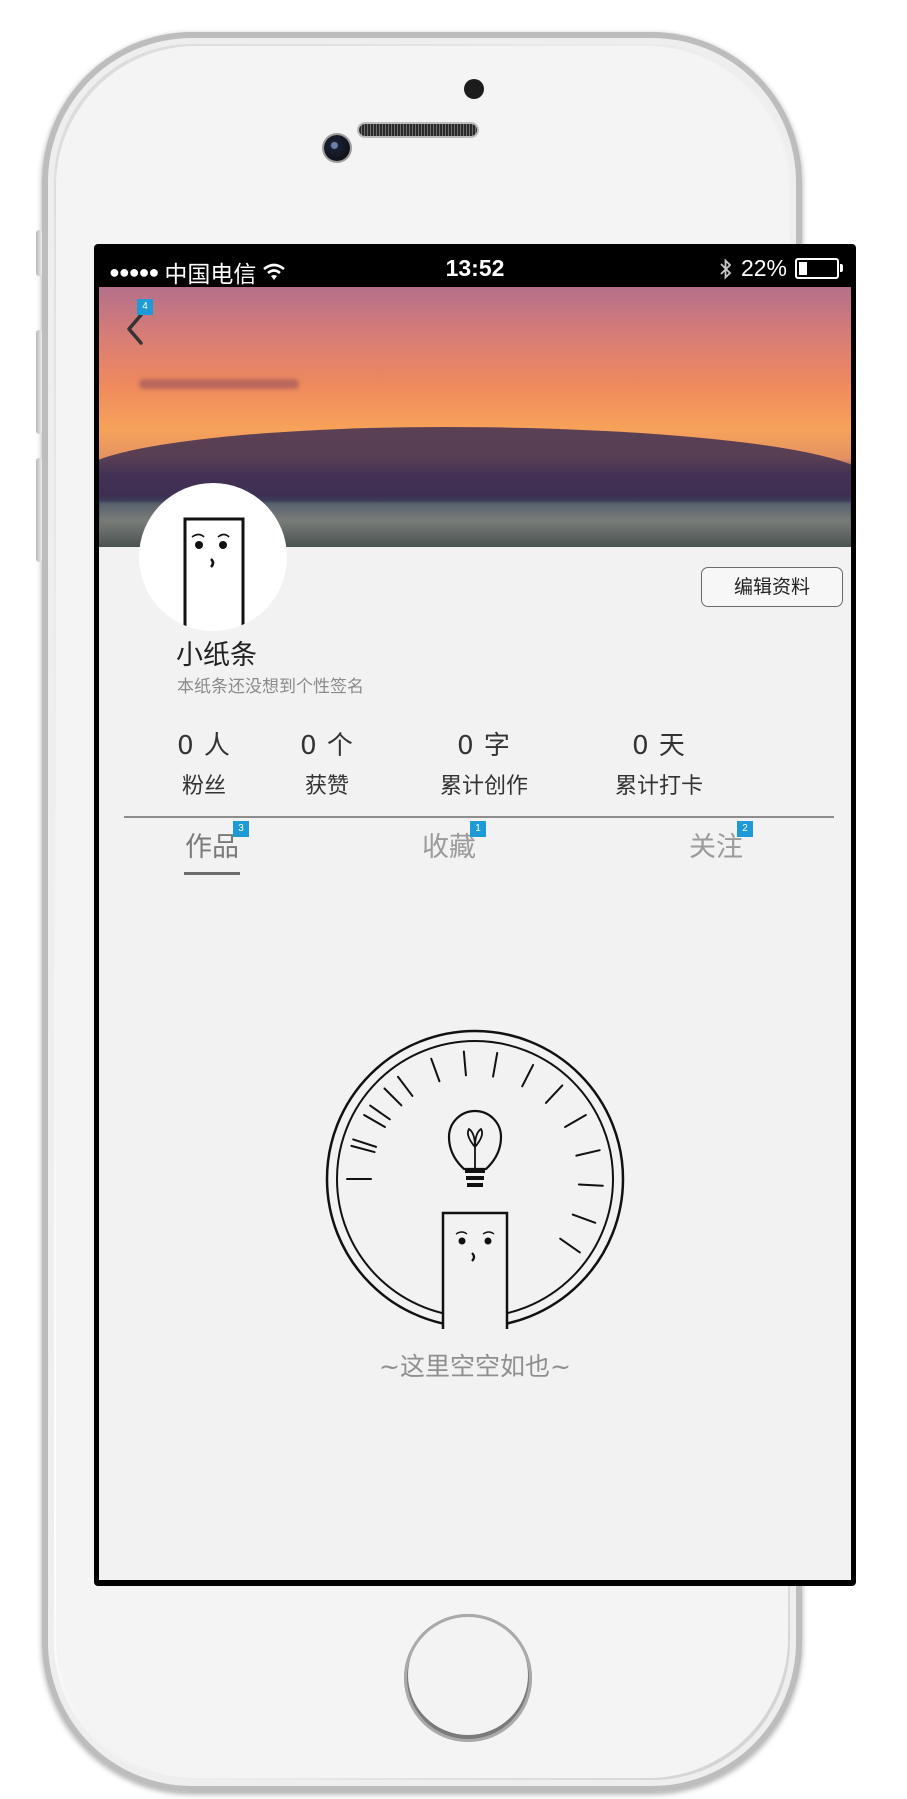 This screenshot has height=1799, width=907. What do you see at coordinates (726, 268) in the screenshot?
I see `bluetooth-icon` at bounding box center [726, 268].